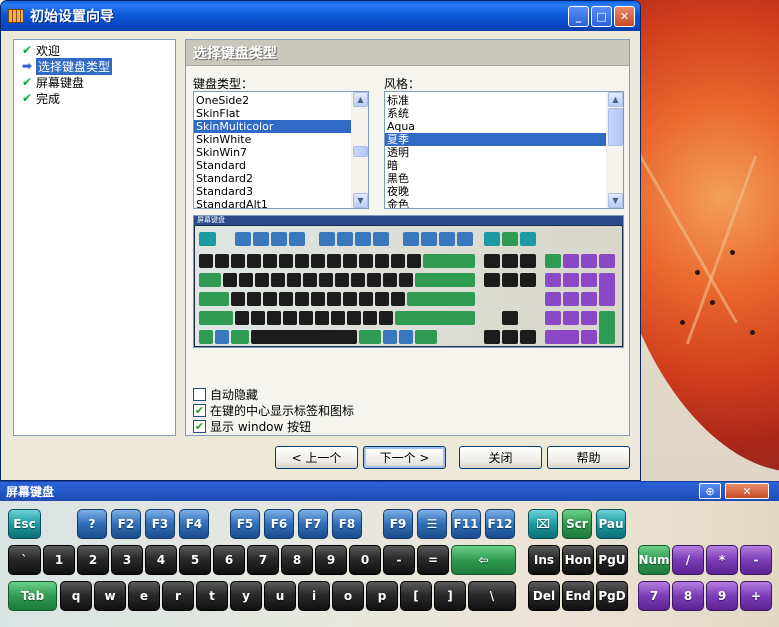  Describe the element at coordinates (161, 560) in the screenshot. I see `key: 4` at that location.